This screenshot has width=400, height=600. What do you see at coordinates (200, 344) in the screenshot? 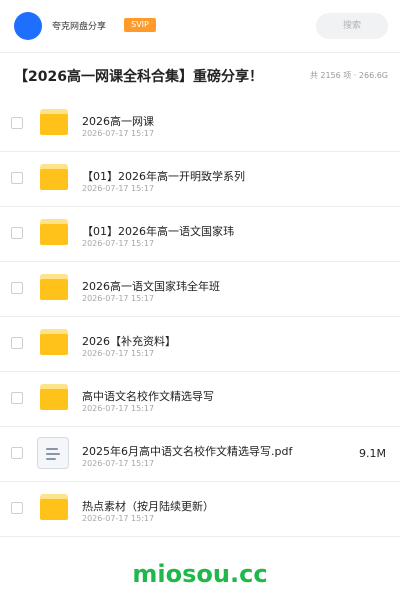
I see `list-item: 2026【补充资料】 2026-07-17 15:17` at bounding box center [200, 344].